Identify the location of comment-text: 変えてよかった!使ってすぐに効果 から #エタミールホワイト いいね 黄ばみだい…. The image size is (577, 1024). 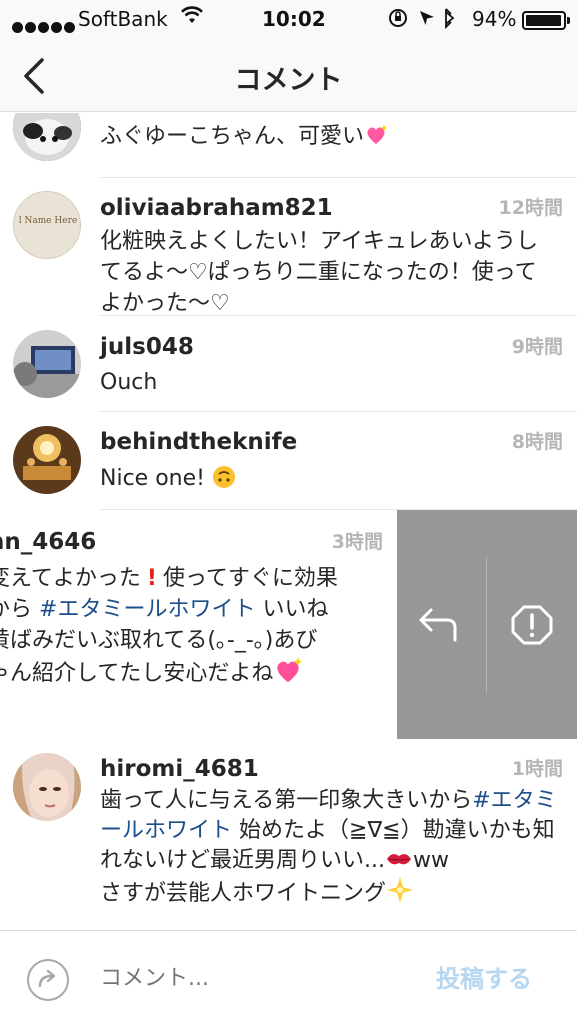
(169, 626).